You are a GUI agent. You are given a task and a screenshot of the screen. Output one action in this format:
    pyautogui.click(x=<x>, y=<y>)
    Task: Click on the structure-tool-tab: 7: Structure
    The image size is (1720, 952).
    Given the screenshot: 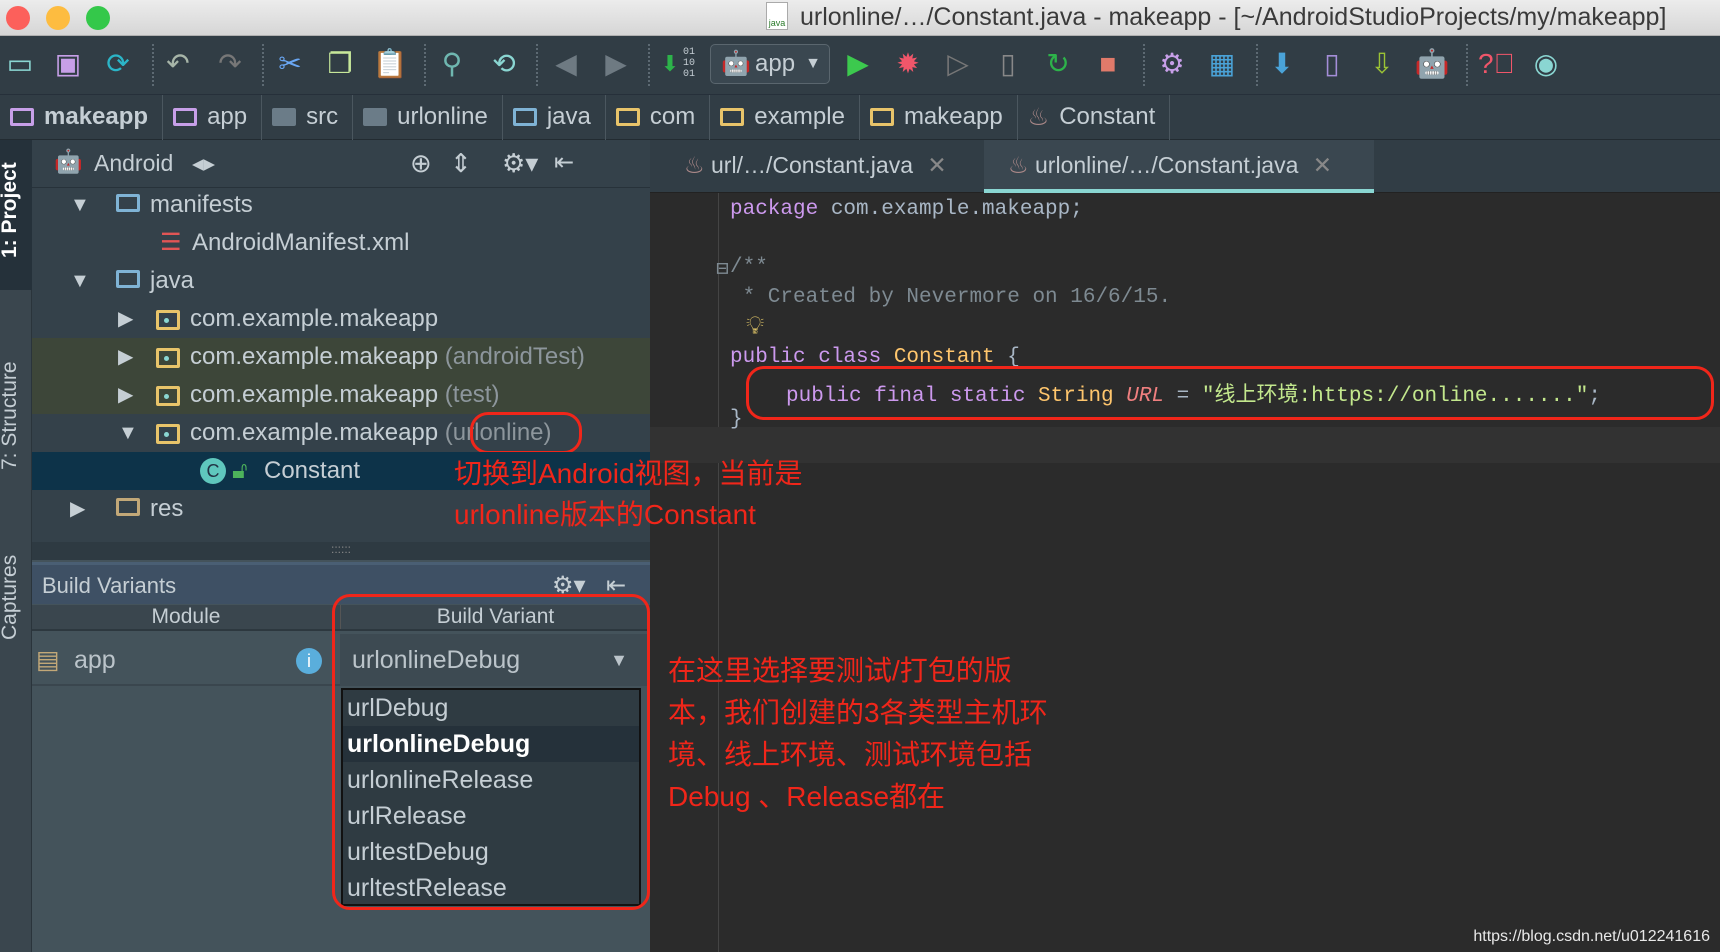 What is the action you would take?
    pyautogui.click(x=11, y=415)
    